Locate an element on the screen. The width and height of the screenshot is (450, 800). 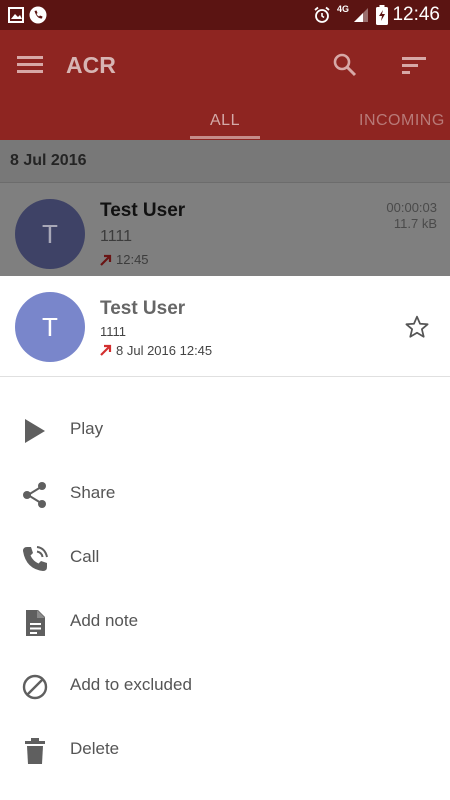
active-tab-indicator is located at coordinates (225, 137).